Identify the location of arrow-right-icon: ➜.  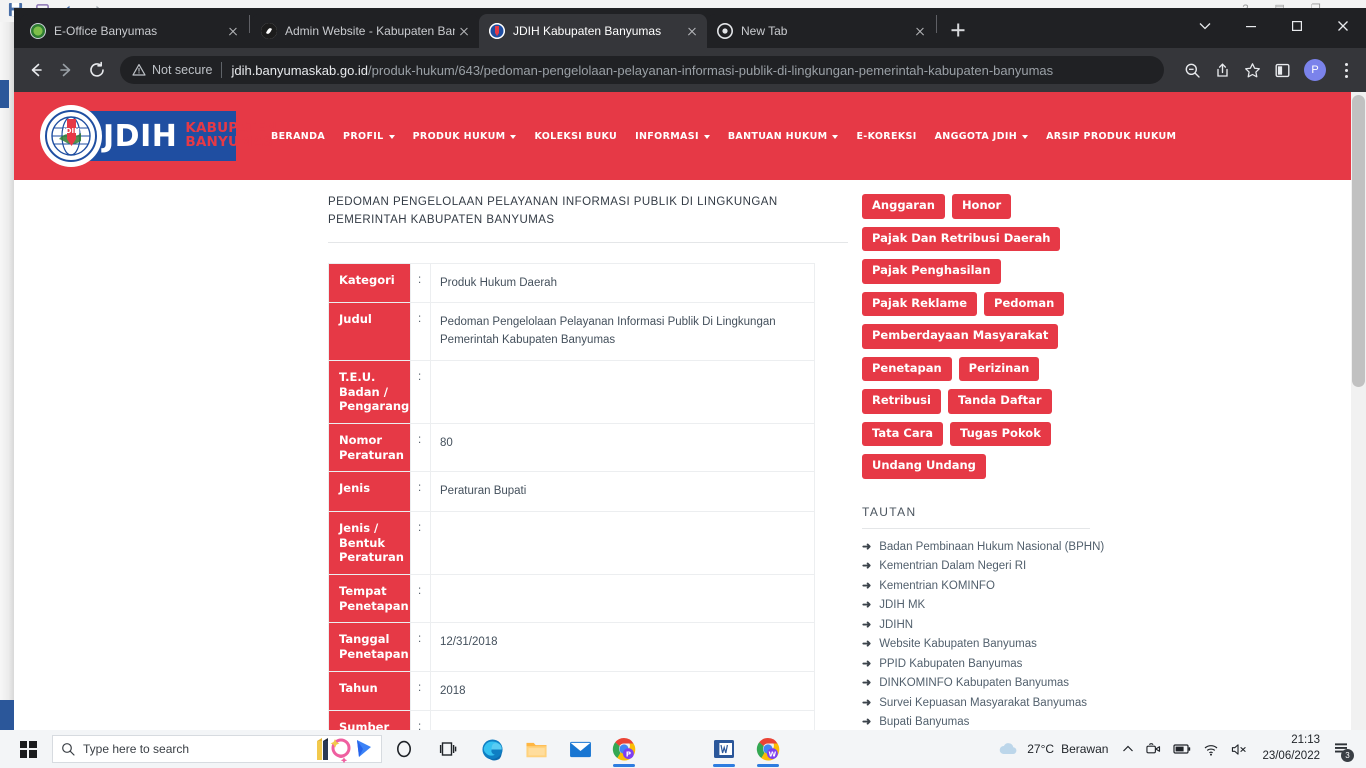
(867, 663).